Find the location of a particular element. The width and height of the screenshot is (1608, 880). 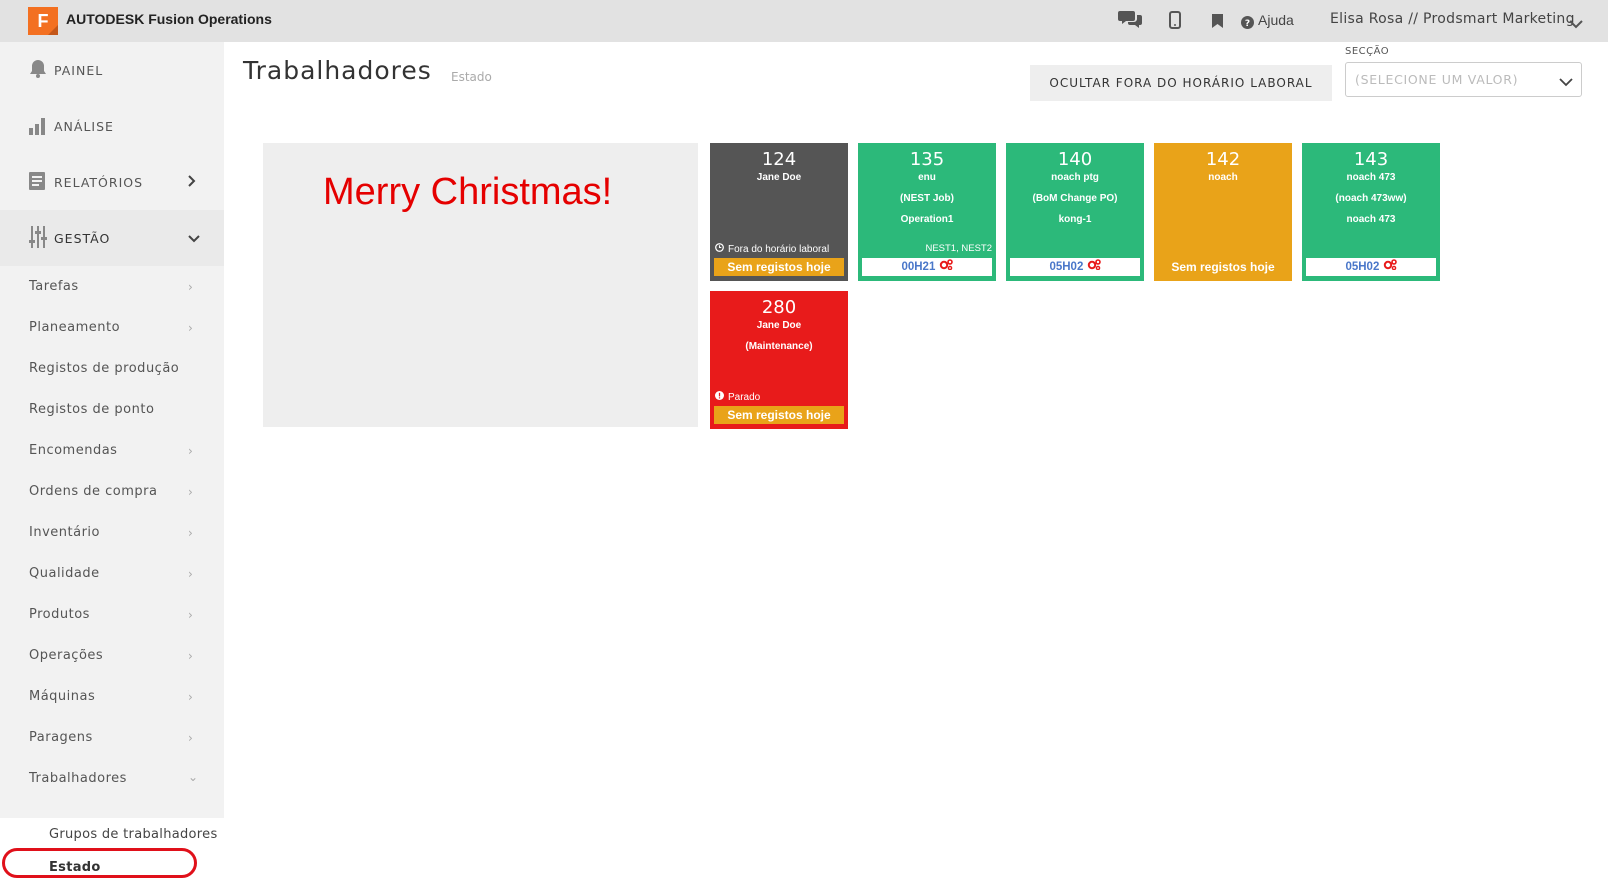

worker-status-text: Fora do horário laboral is located at coordinates (779, 249).